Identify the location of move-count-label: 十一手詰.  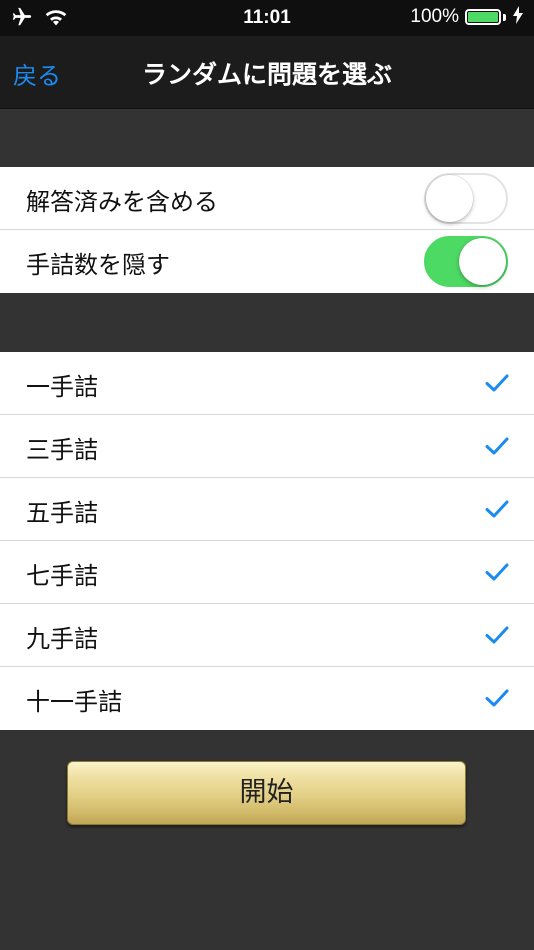
(74, 702).